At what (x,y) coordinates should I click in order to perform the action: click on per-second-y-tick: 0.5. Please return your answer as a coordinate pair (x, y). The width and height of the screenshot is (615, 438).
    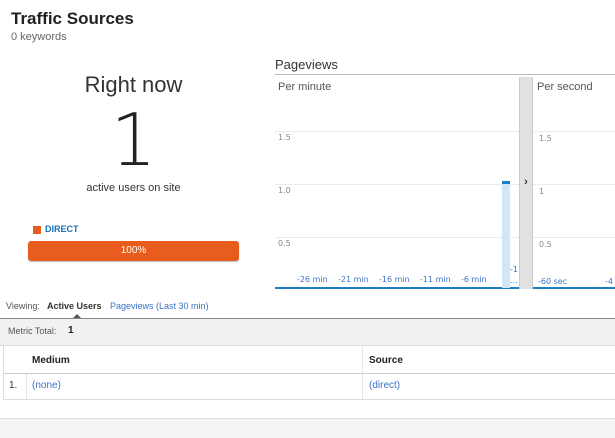
    Looking at the image, I should click on (545, 244).